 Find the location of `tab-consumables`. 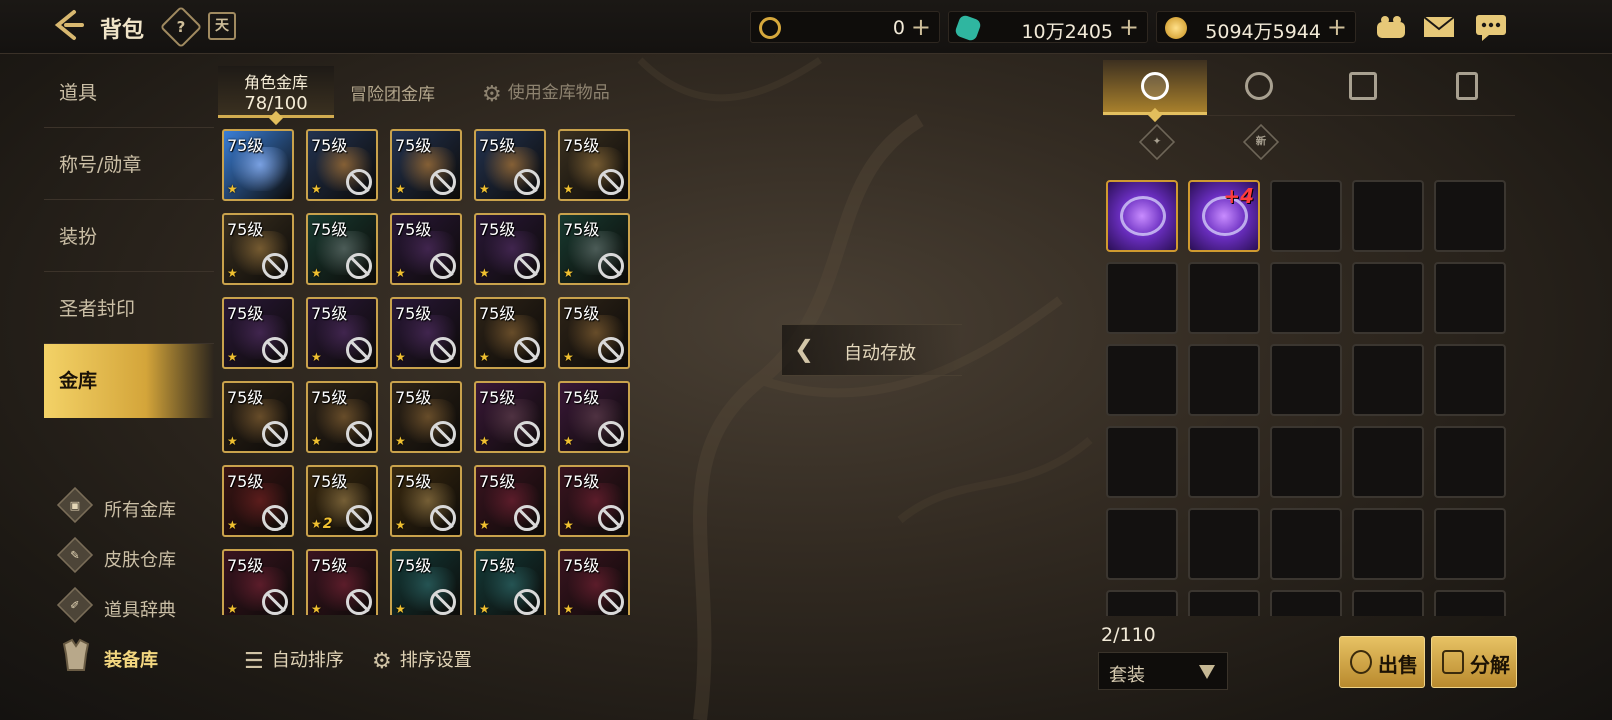

tab-consumables is located at coordinates (1259, 87).